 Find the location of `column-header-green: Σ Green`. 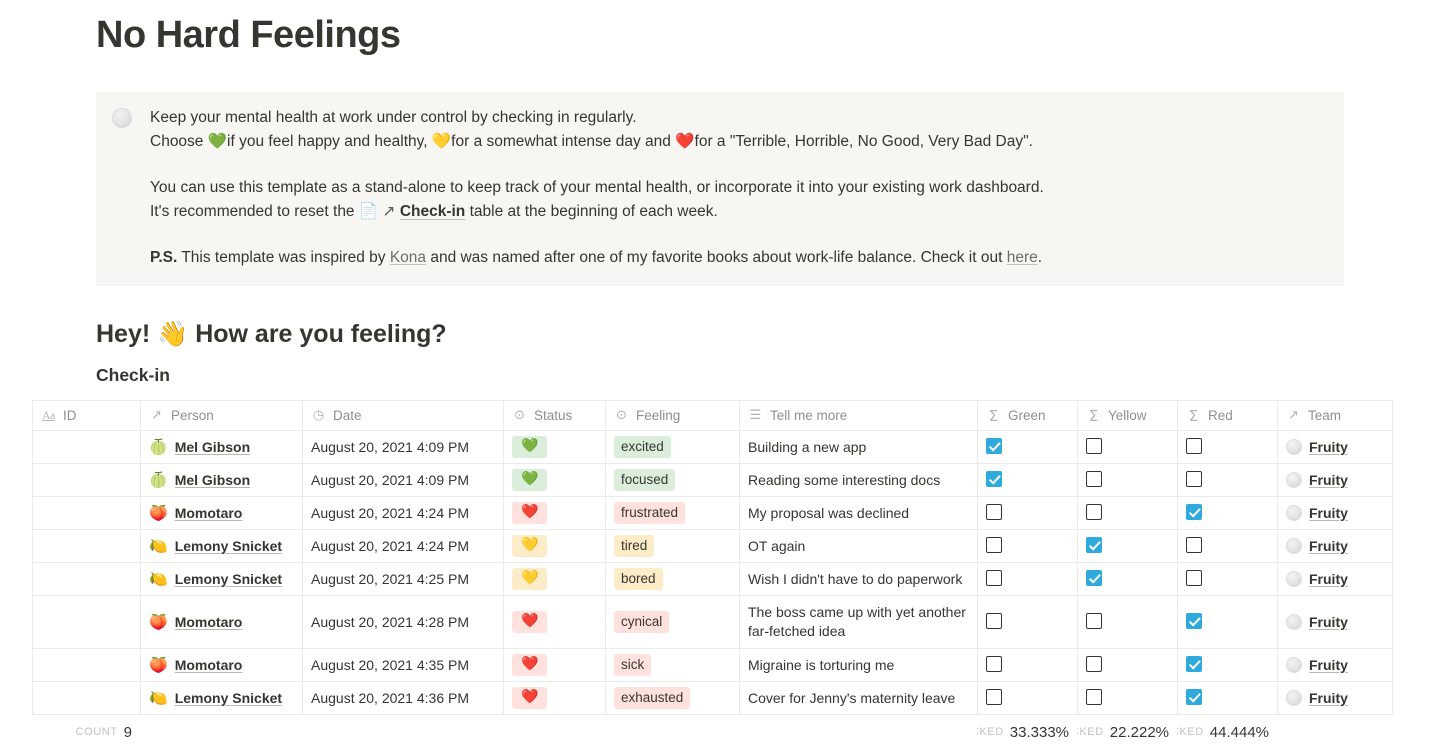

column-header-green: Σ Green is located at coordinates (1027, 415).